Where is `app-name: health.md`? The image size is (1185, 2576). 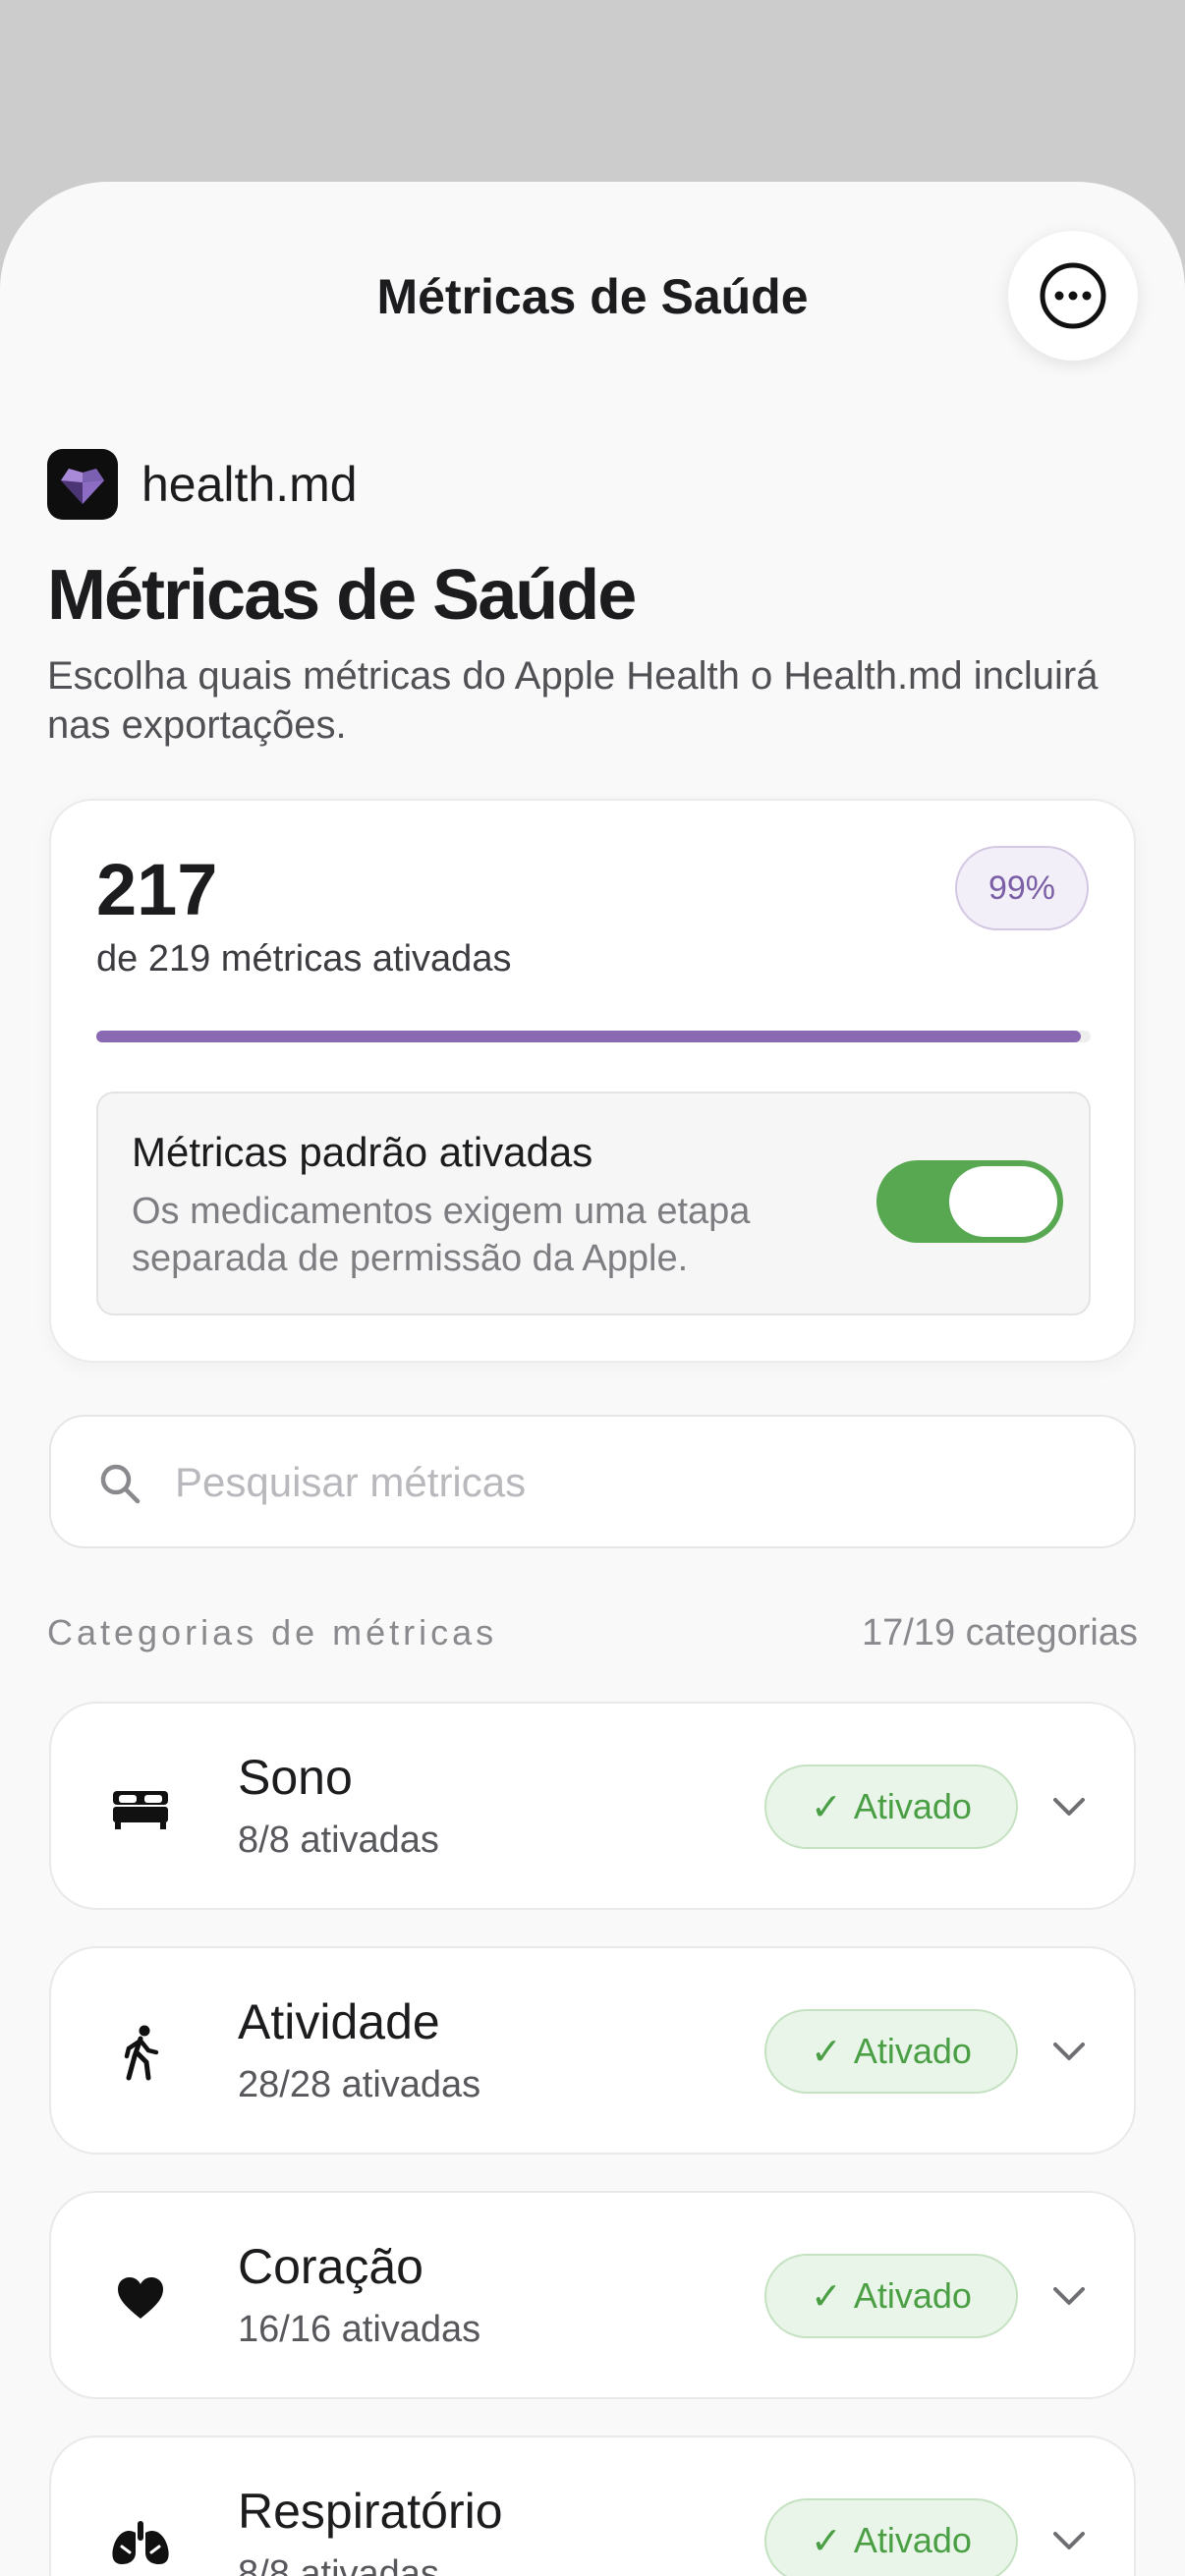 app-name: health.md is located at coordinates (250, 484).